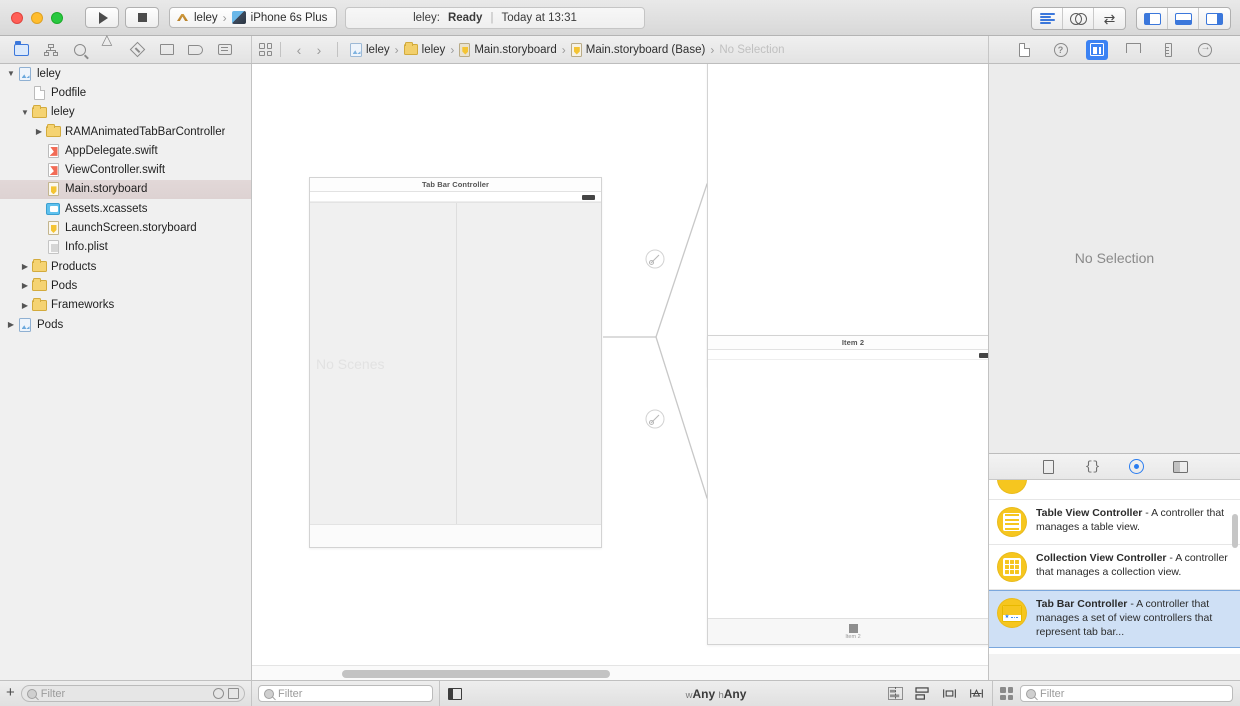 The height and width of the screenshot is (706, 1240). I want to click on breadcrumb-item-project: leley, so click(370, 49).